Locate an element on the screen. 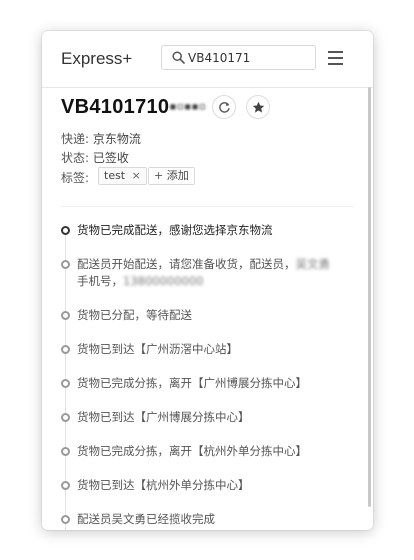 The height and width of the screenshot is (560, 414). timeline-text-main: 配送员开始配送，请您准备收货，配送员， is located at coordinates (186, 264).